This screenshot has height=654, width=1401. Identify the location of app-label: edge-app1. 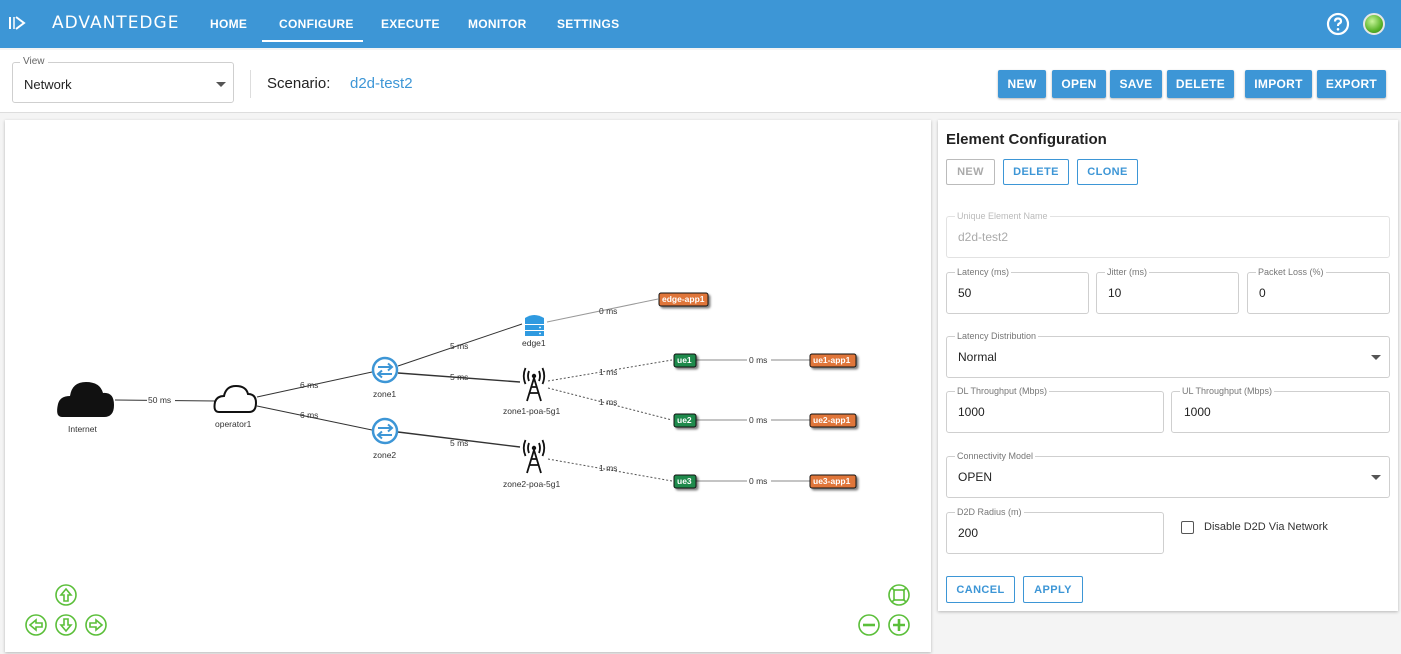
(683, 299).